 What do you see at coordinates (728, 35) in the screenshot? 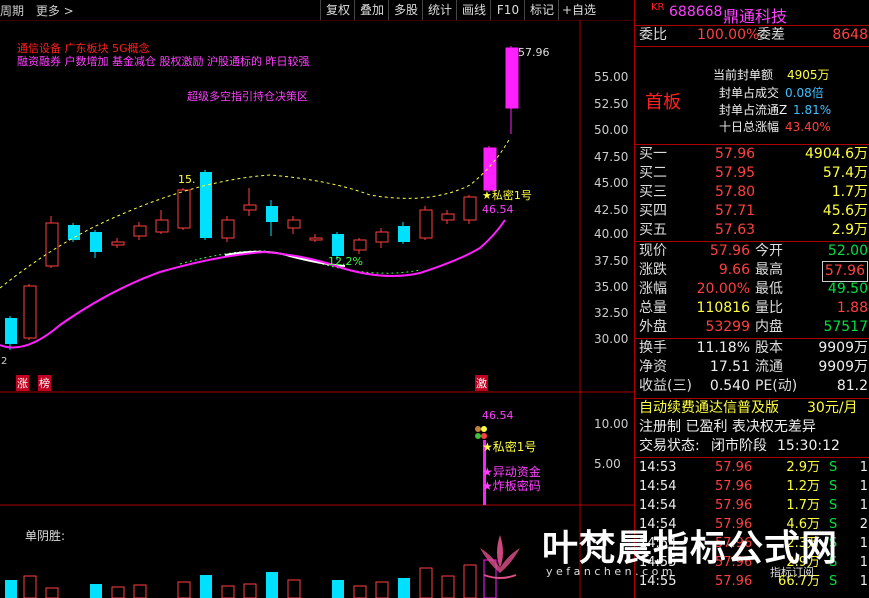
I see `weibi-value: 100.00%` at bounding box center [728, 35].